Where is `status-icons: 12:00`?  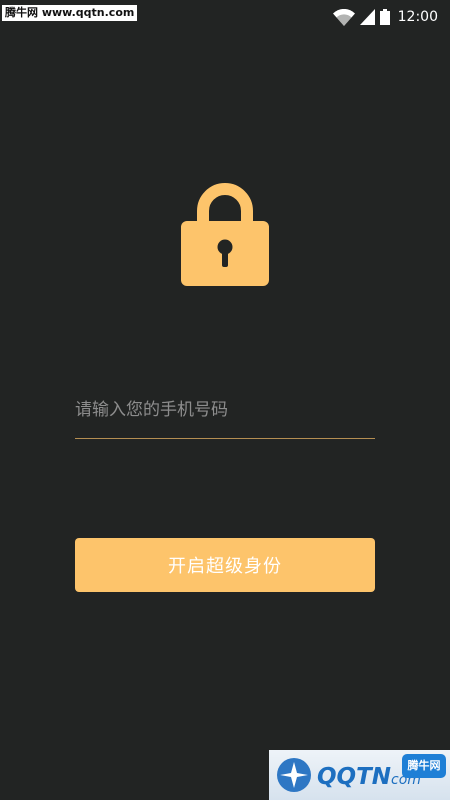
status-icons: 12:00 is located at coordinates (383, 17).